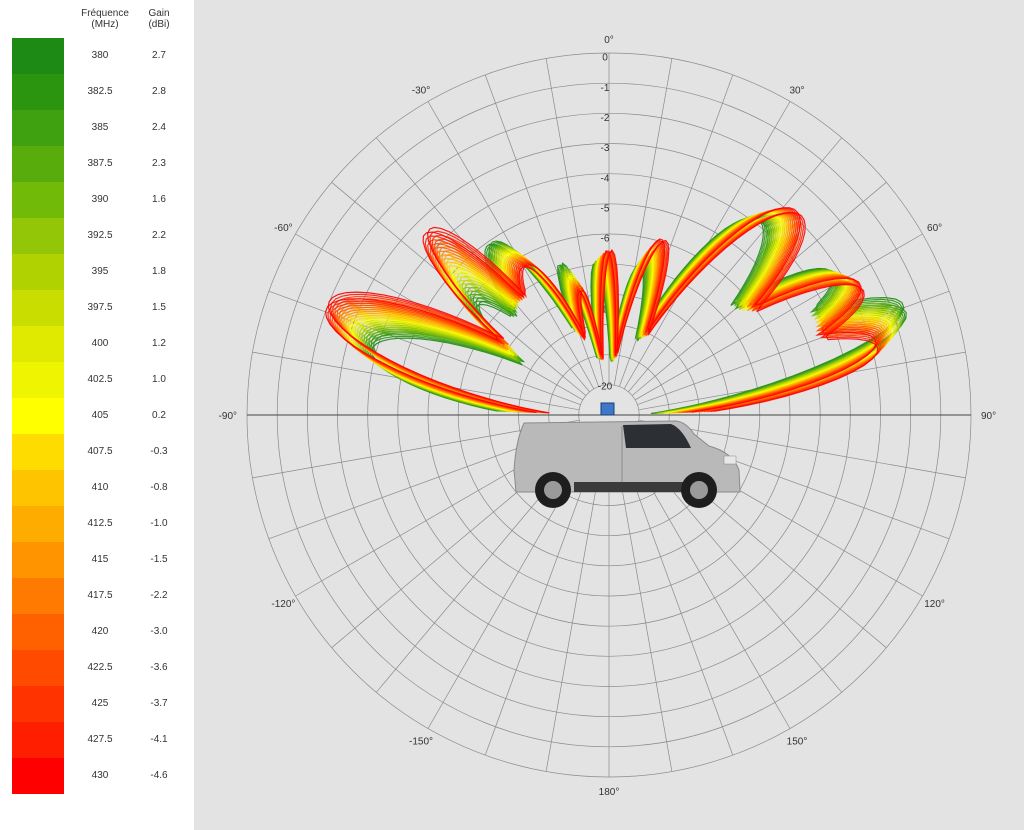 The height and width of the screenshot is (830, 1024). I want to click on angle-label: -120°, so click(283, 604).